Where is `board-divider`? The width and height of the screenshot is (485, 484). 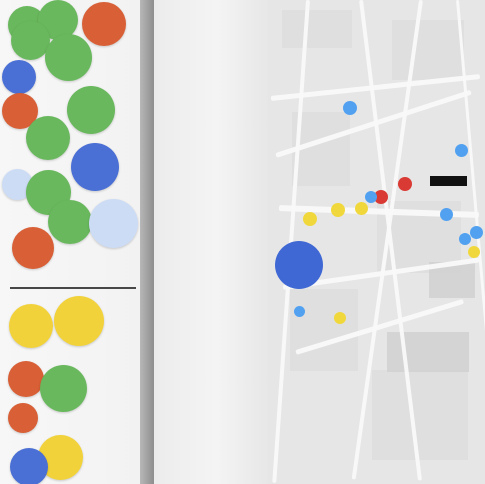 board-divider is located at coordinates (73, 288).